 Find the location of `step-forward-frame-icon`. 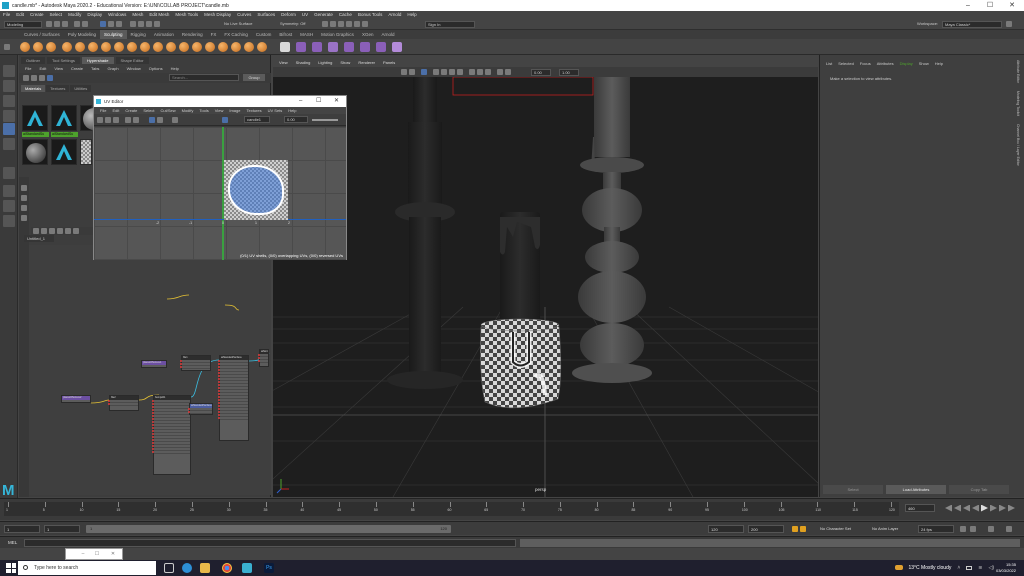

step-forward-frame-icon is located at coordinates (993, 508).